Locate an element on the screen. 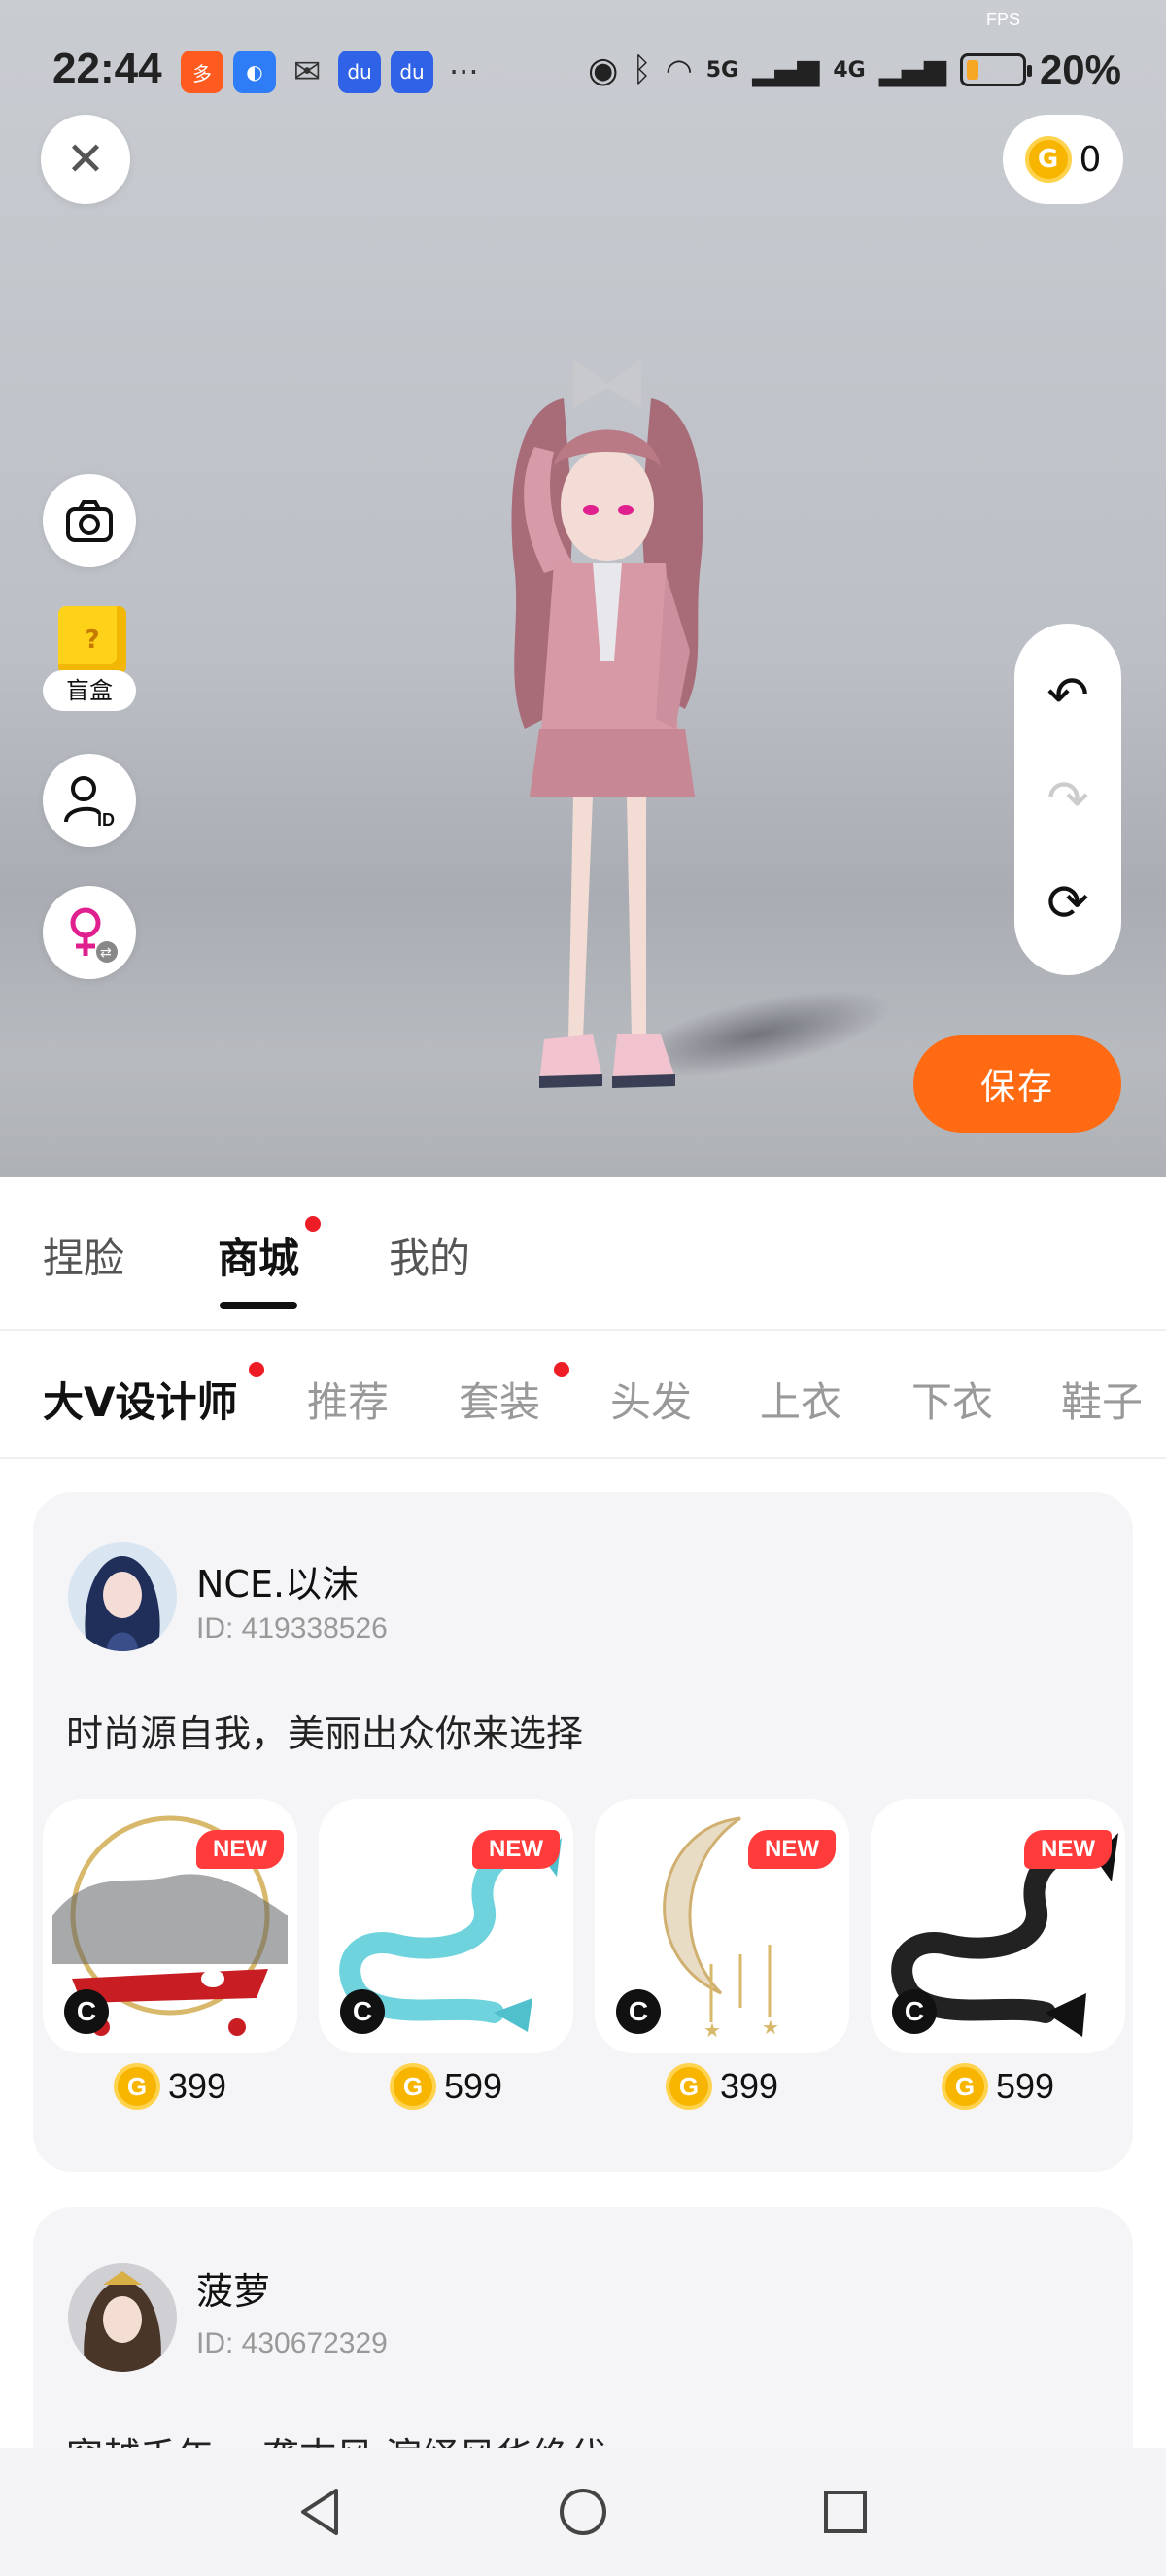 This screenshot has height=2576, width=1166. shop-notification-dot is located at coordinates (313, 1224).